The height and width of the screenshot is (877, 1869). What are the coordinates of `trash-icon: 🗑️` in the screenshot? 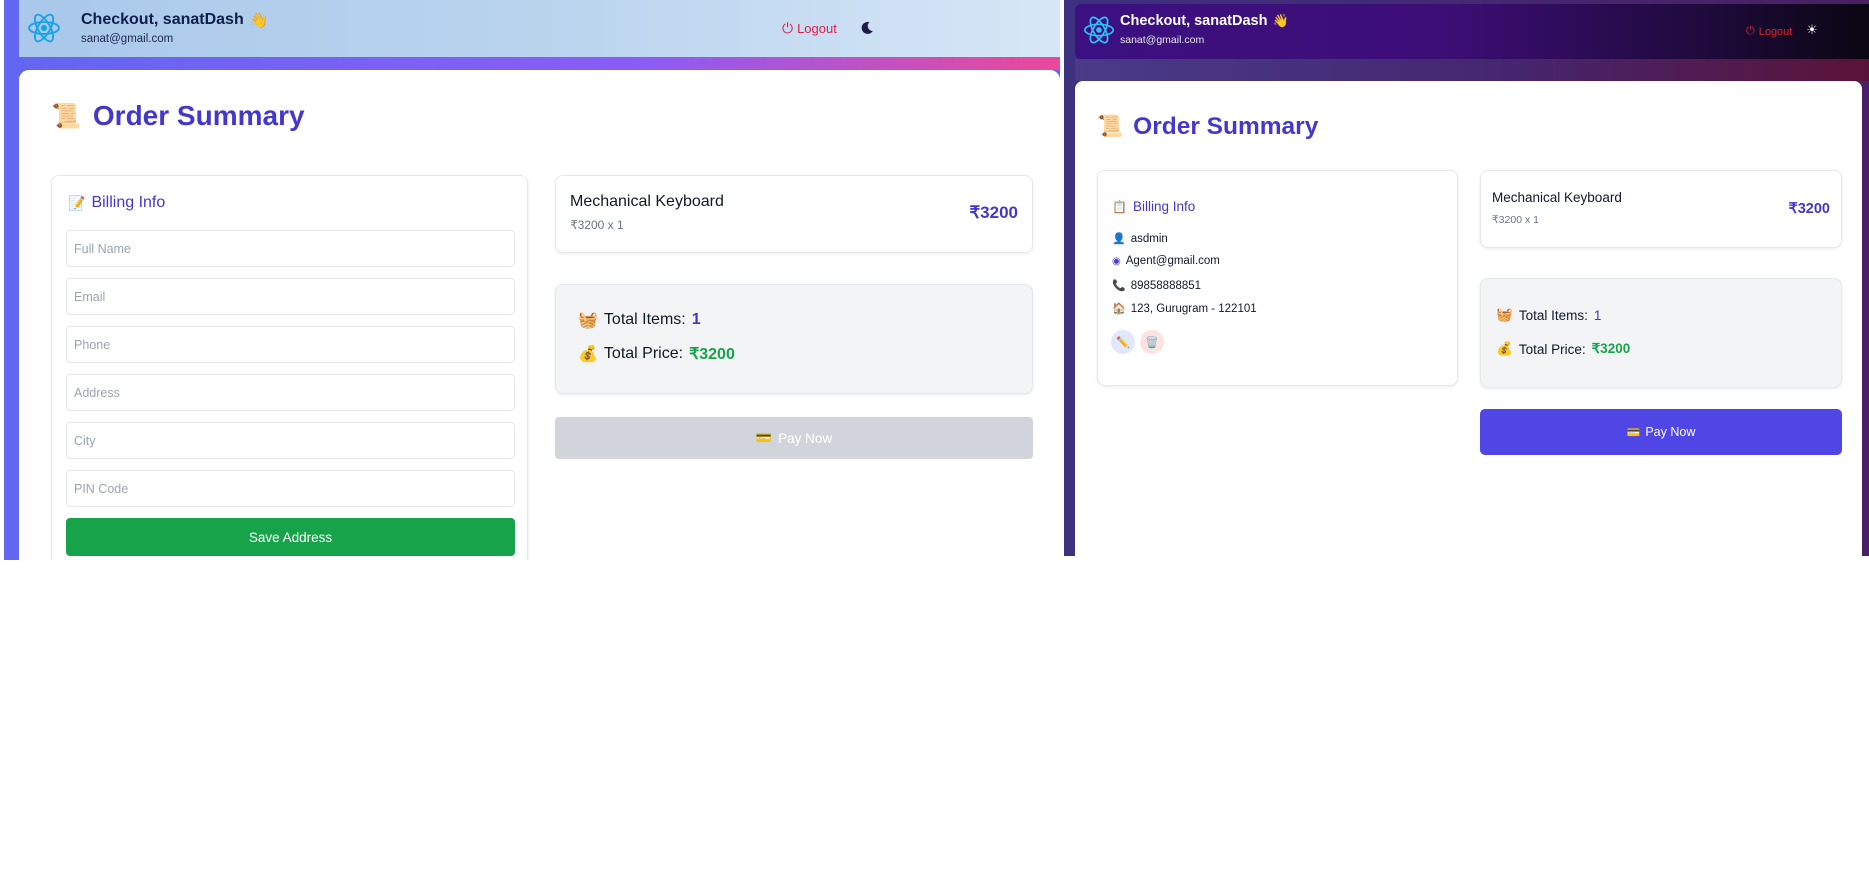 It's located at (1152, 342).